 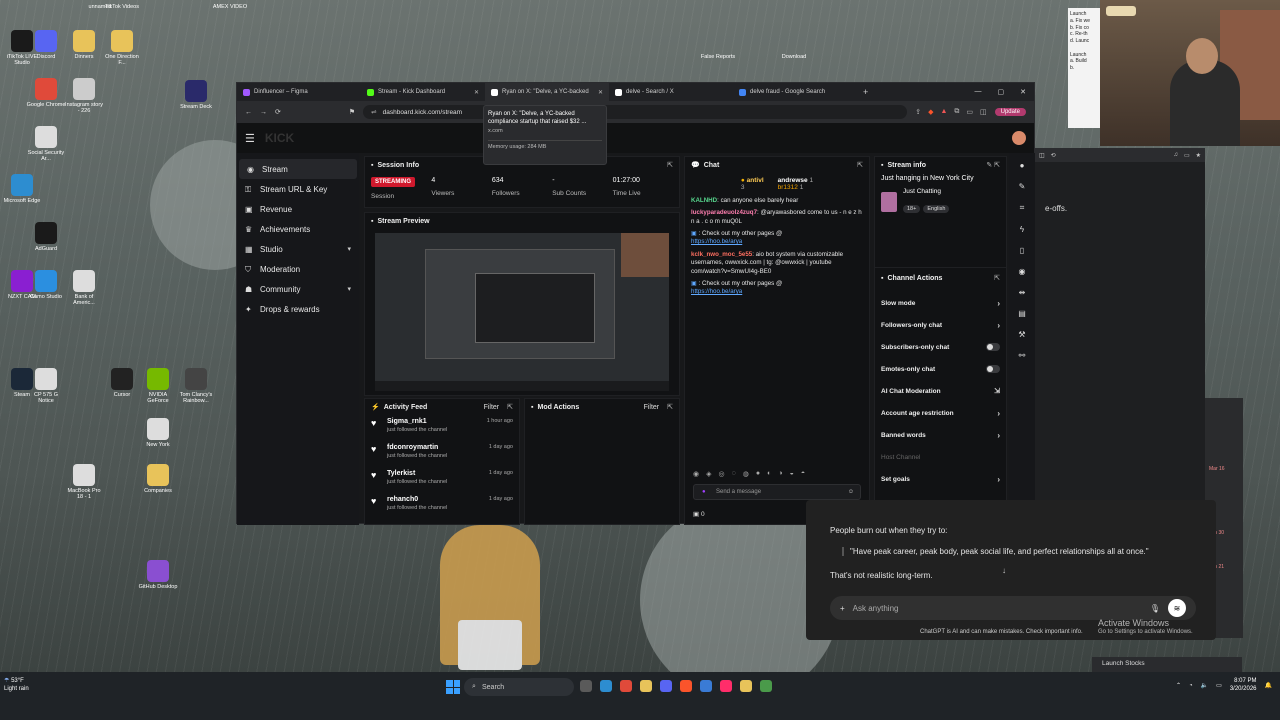 I want to click on plus-icon: +, so click(x=842, y=608).